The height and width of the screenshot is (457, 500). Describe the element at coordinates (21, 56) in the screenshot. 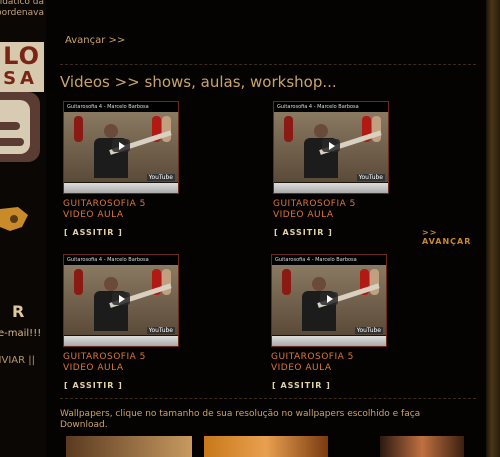

I see `logo-line1: LO` at that location.